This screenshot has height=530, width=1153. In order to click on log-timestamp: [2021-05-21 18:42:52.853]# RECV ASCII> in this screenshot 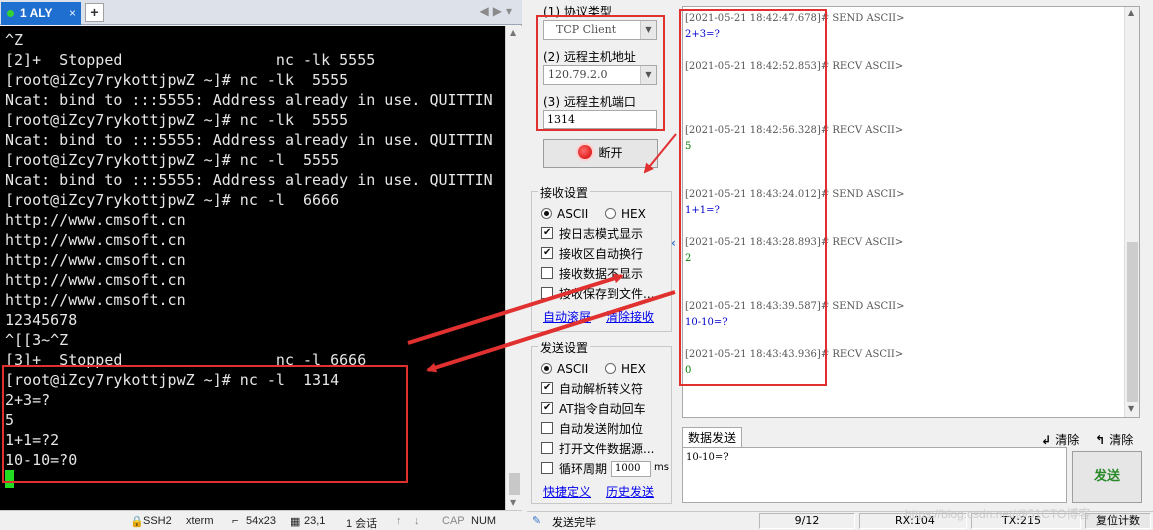, I will do `click(794, 66)`.